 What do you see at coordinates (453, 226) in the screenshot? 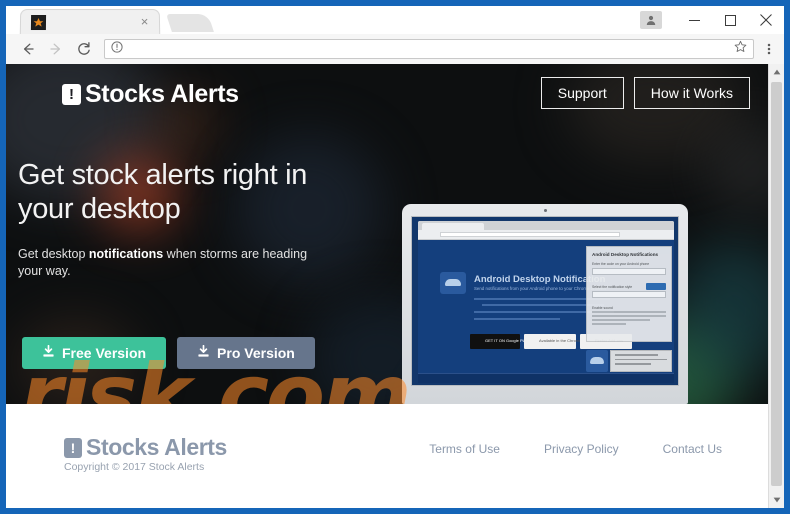
I see `mockup-tab` at bounding box center [453, 226].